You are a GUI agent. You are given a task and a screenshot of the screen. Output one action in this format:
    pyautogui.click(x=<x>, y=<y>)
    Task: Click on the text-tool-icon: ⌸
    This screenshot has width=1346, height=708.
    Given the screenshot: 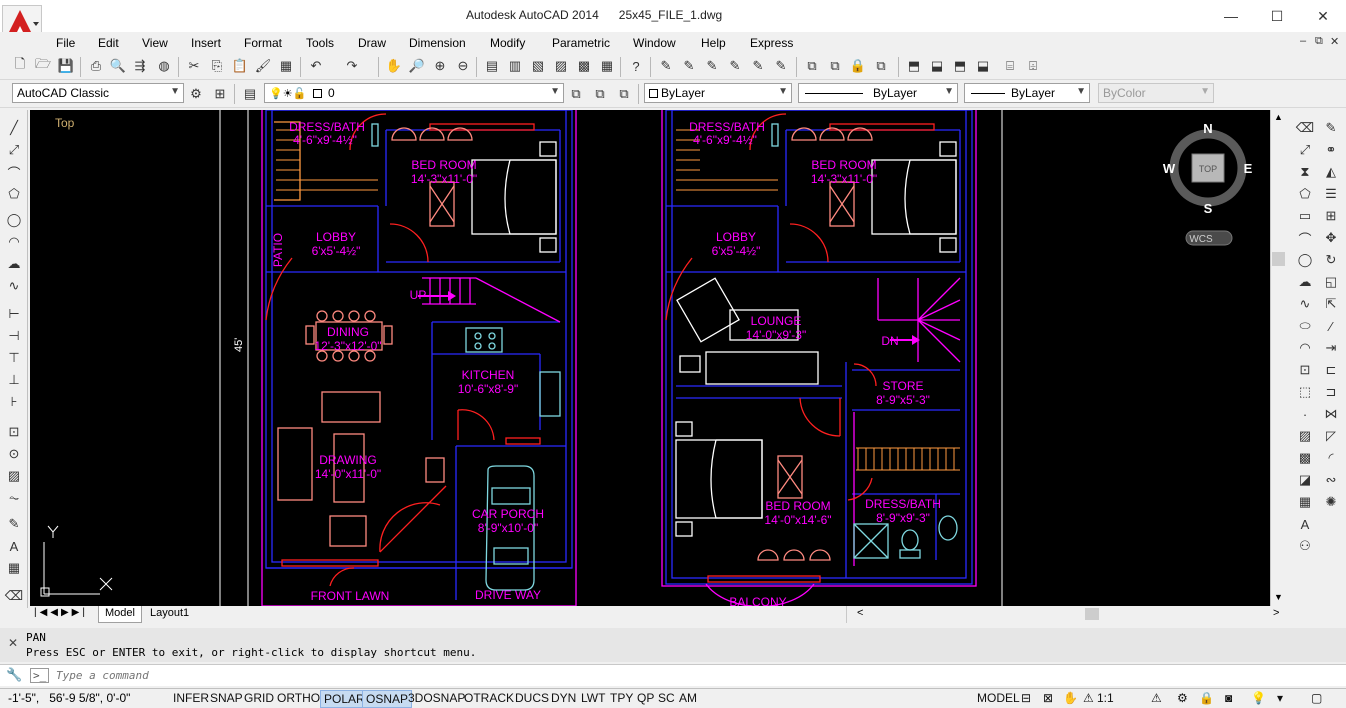 What is the action you would take?
    pyautogui.click(x=1010, y=66)
    